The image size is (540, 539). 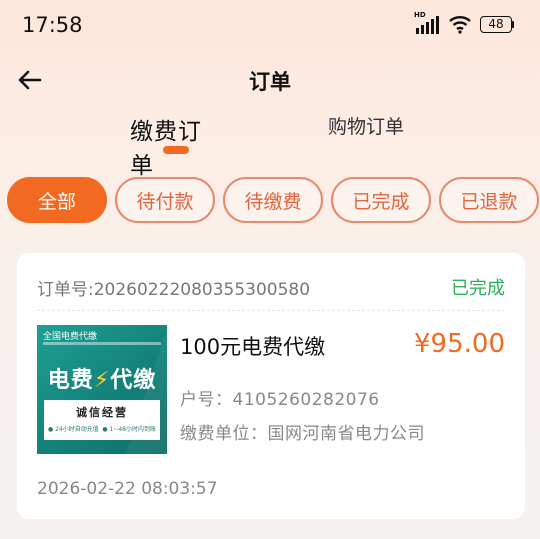 I want to click on wifi-icon, so click(x=460, y=25).